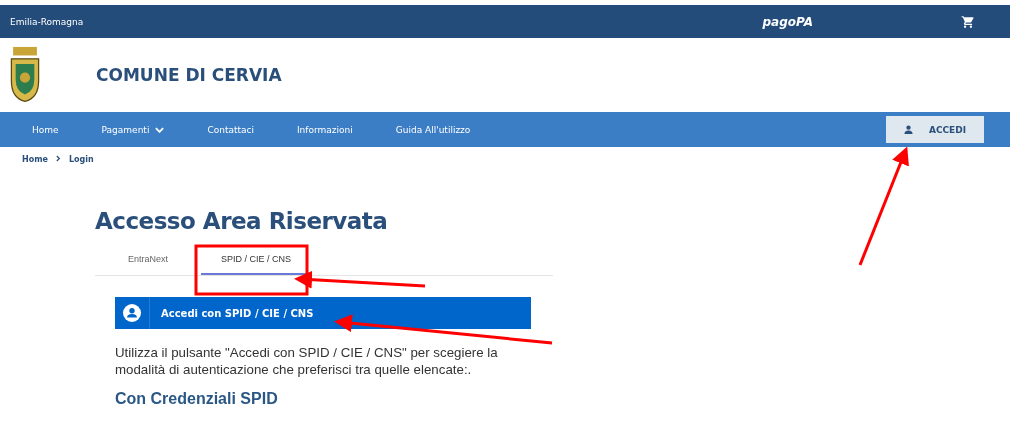 The width and height of the screenshot is (1010, 435). Describe the element at coordinates (433, 129) in the screenshot. I see `nav-link: Guida All'utilizzo` at that location.